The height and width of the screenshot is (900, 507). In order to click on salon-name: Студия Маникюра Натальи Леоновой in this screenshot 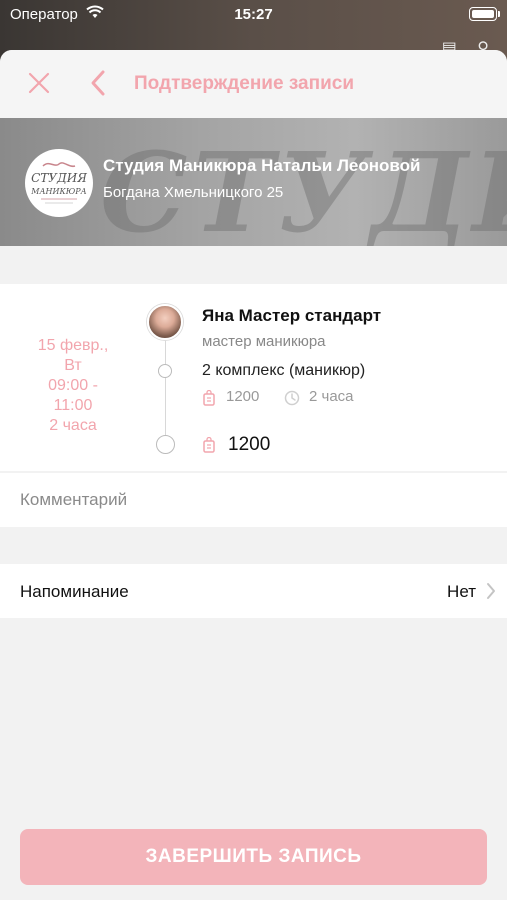, I will do `click(262, 165)`.